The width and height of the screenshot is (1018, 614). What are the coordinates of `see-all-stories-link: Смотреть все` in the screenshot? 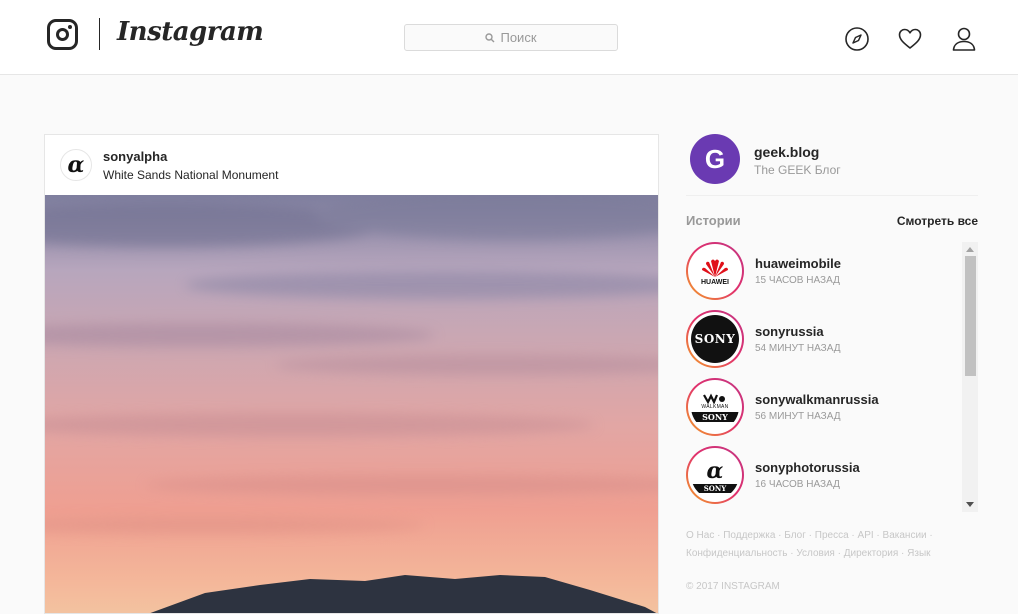 It's located at (937, 221).